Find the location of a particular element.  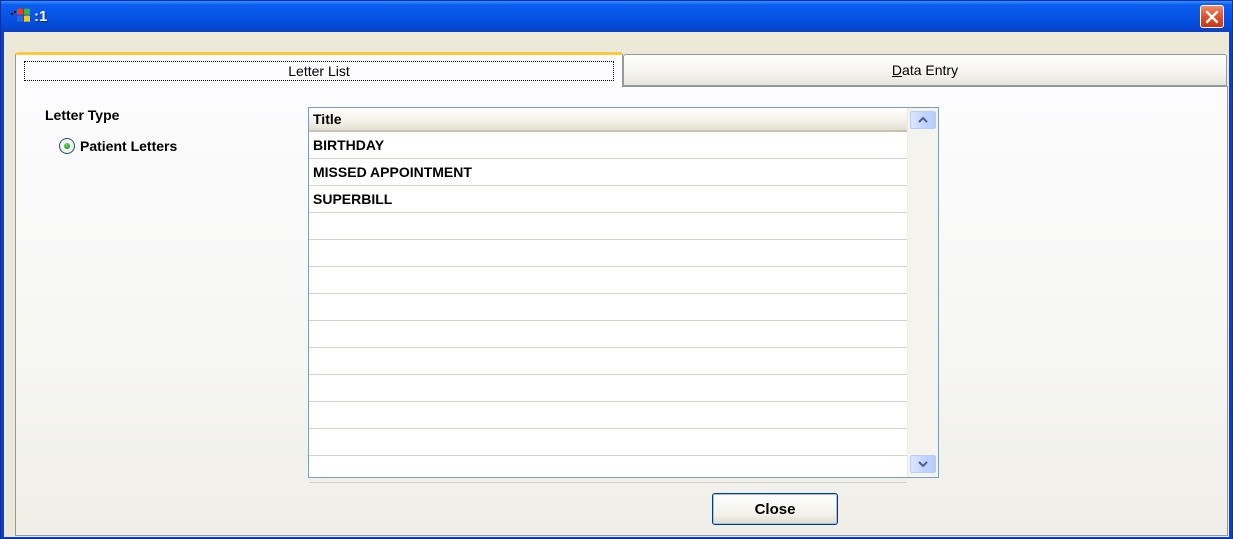

tab-data-entry: Data Entry is located at coordinates (925, 70).